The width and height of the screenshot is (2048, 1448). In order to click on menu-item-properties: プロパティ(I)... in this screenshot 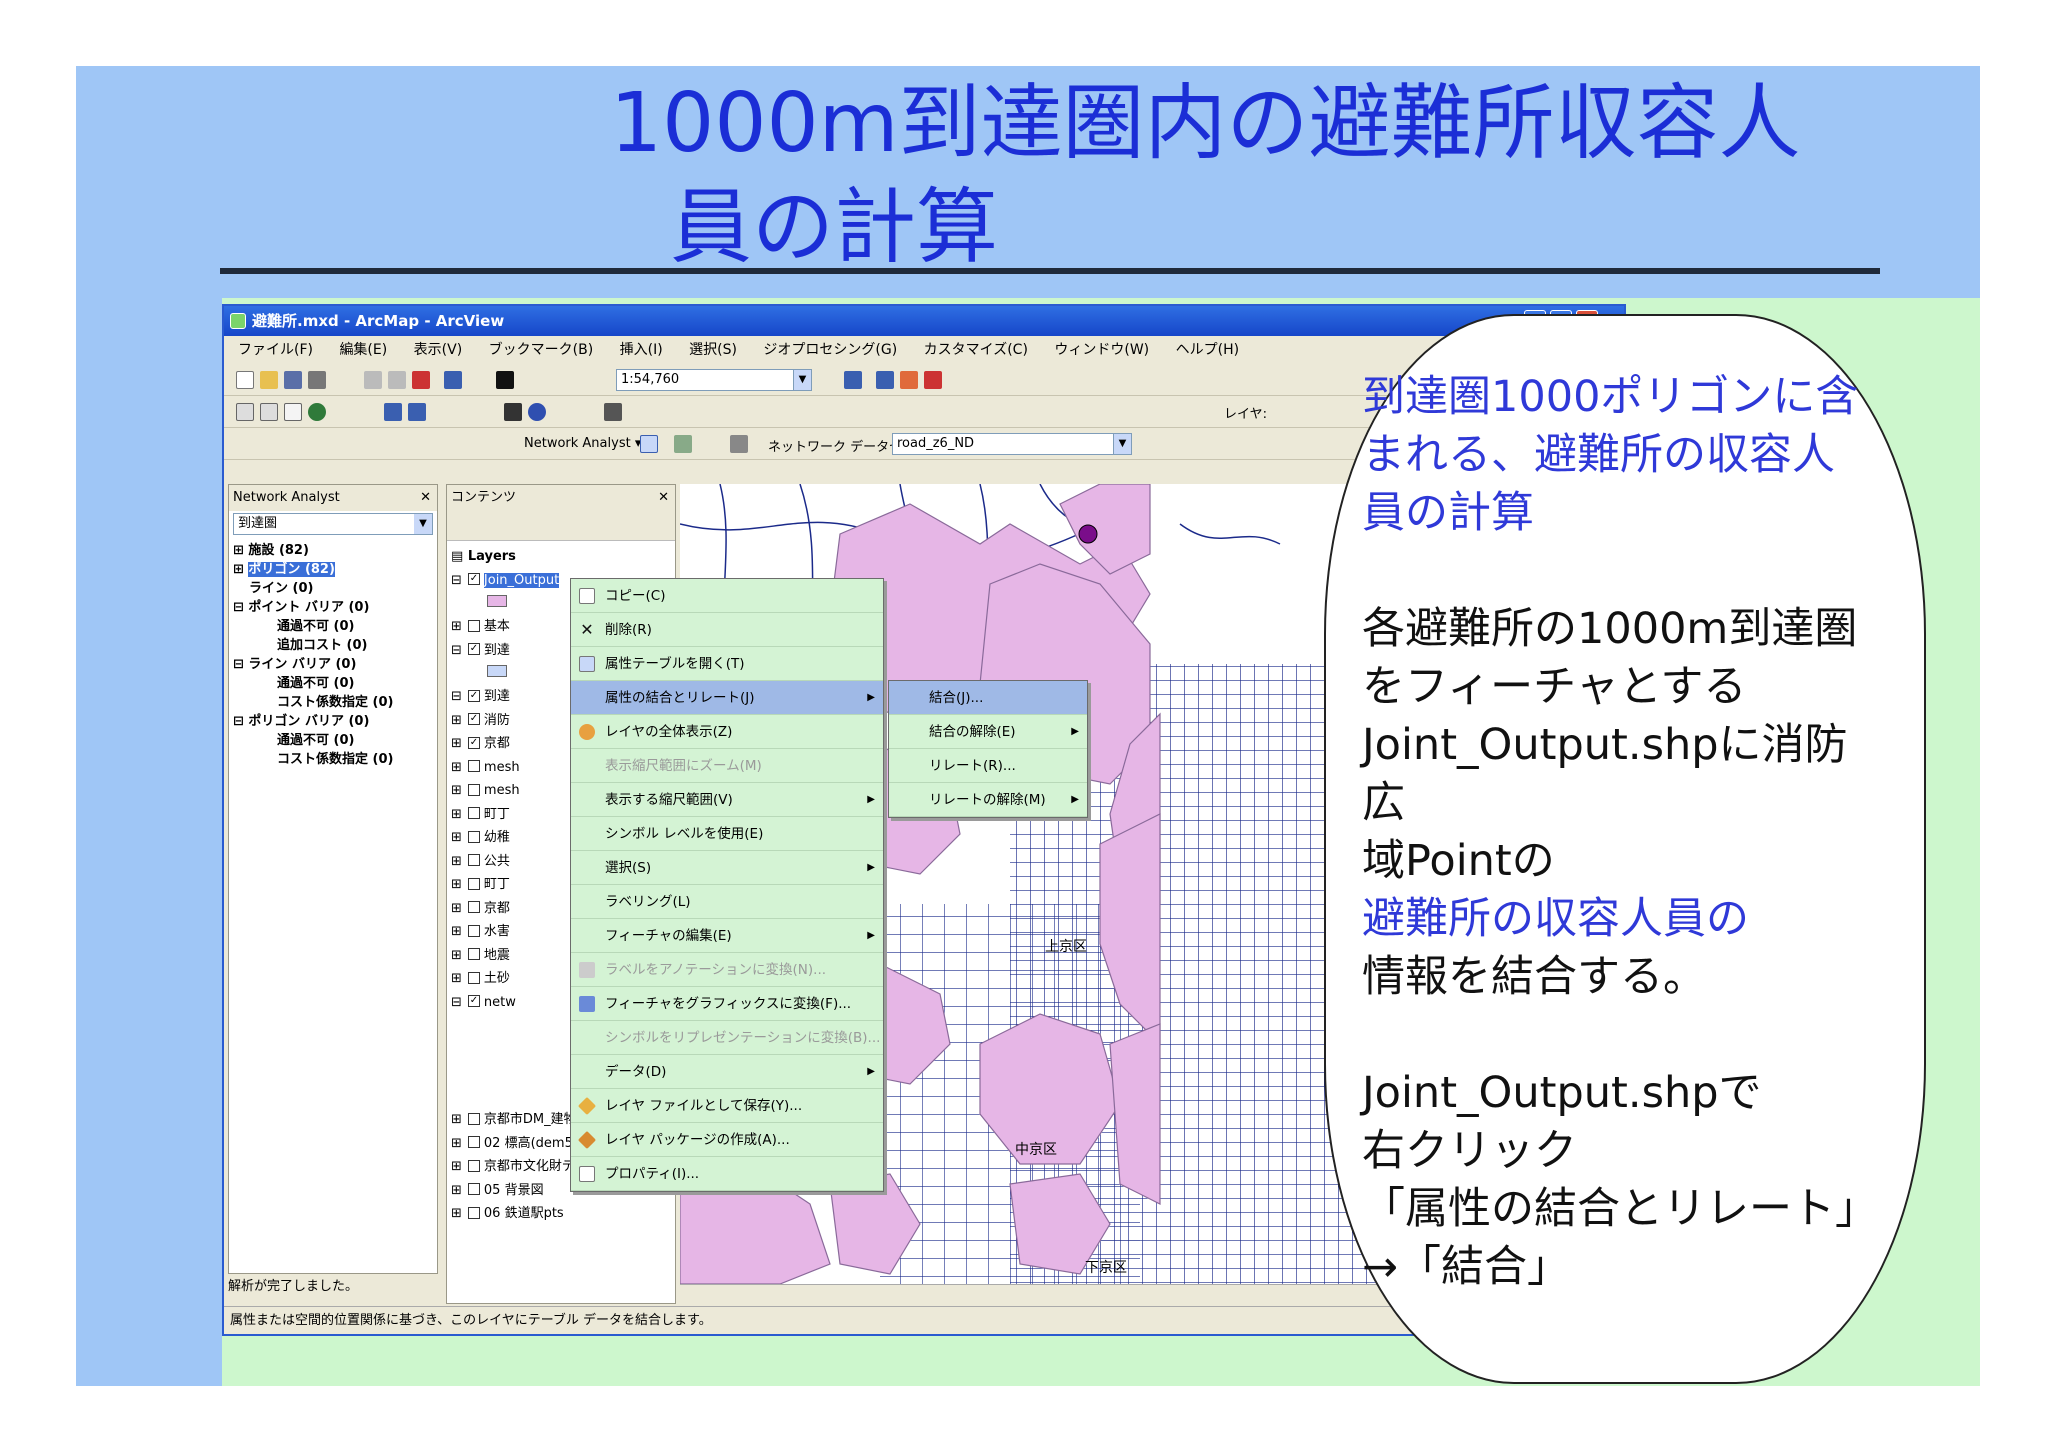, I will do `click(727, 1174)`.